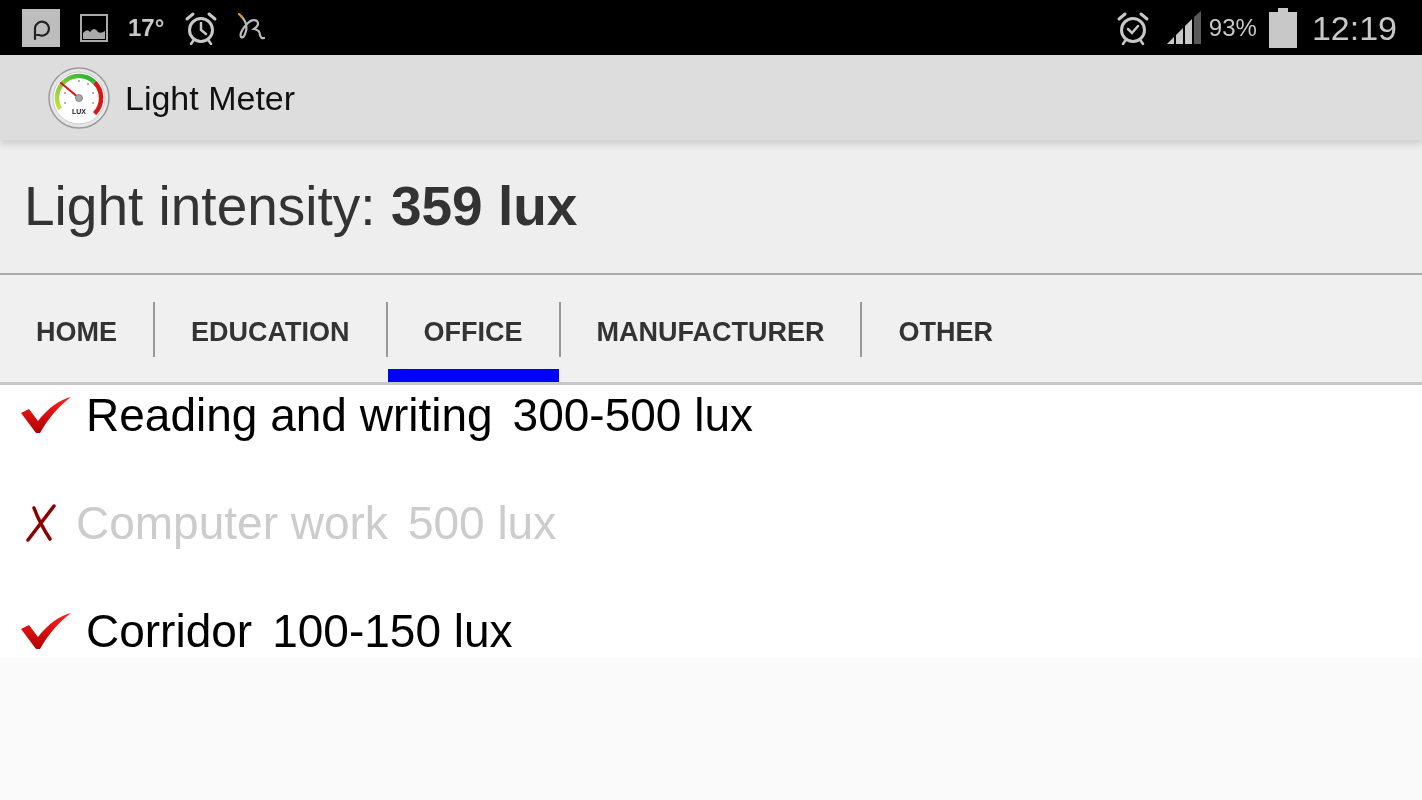  What do you see at coordinates (1354, 27) in the screenshot?
I see `clock-time-text: 12:19` at bounding box center [1354, 27].